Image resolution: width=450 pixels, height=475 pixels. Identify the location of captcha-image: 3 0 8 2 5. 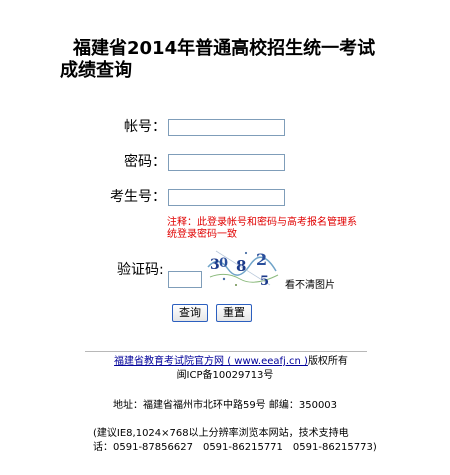
(243, 267).